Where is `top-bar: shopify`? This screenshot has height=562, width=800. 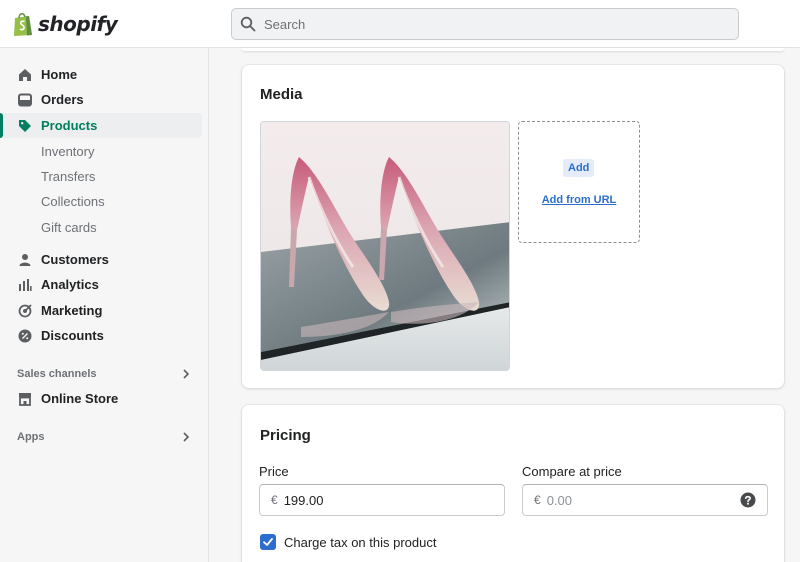
top-bar: shopify is located at coordinates (400, 24).